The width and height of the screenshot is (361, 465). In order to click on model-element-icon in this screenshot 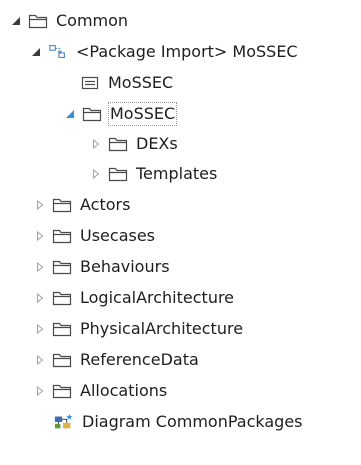, I will do `click(90, 83)`.